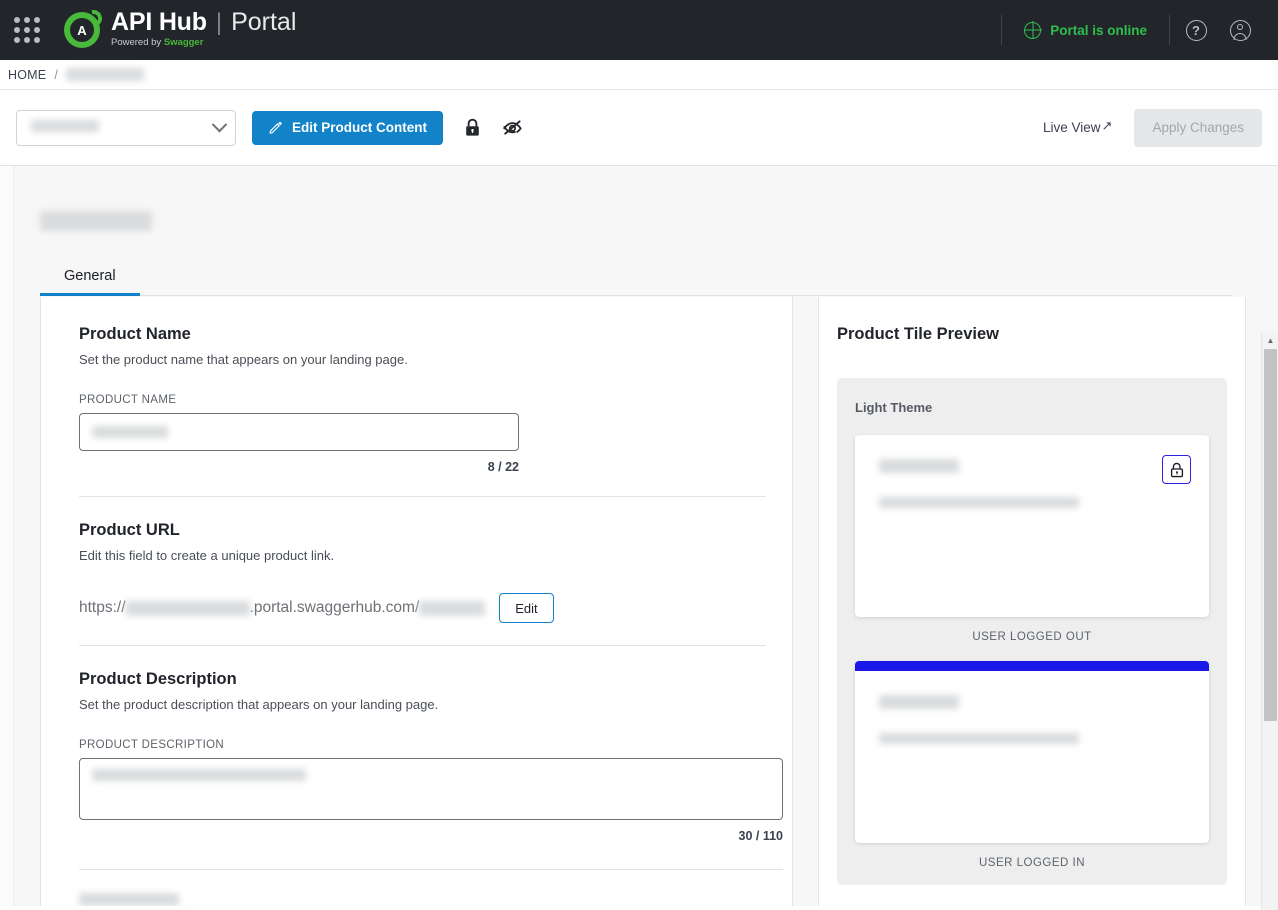 This screenshot has width=1278, height=910. Describe the element at coordinates (152, 745) in the screenshot. I see `product-description-field-label: PRODUCT DESCRIPTION` at that location.